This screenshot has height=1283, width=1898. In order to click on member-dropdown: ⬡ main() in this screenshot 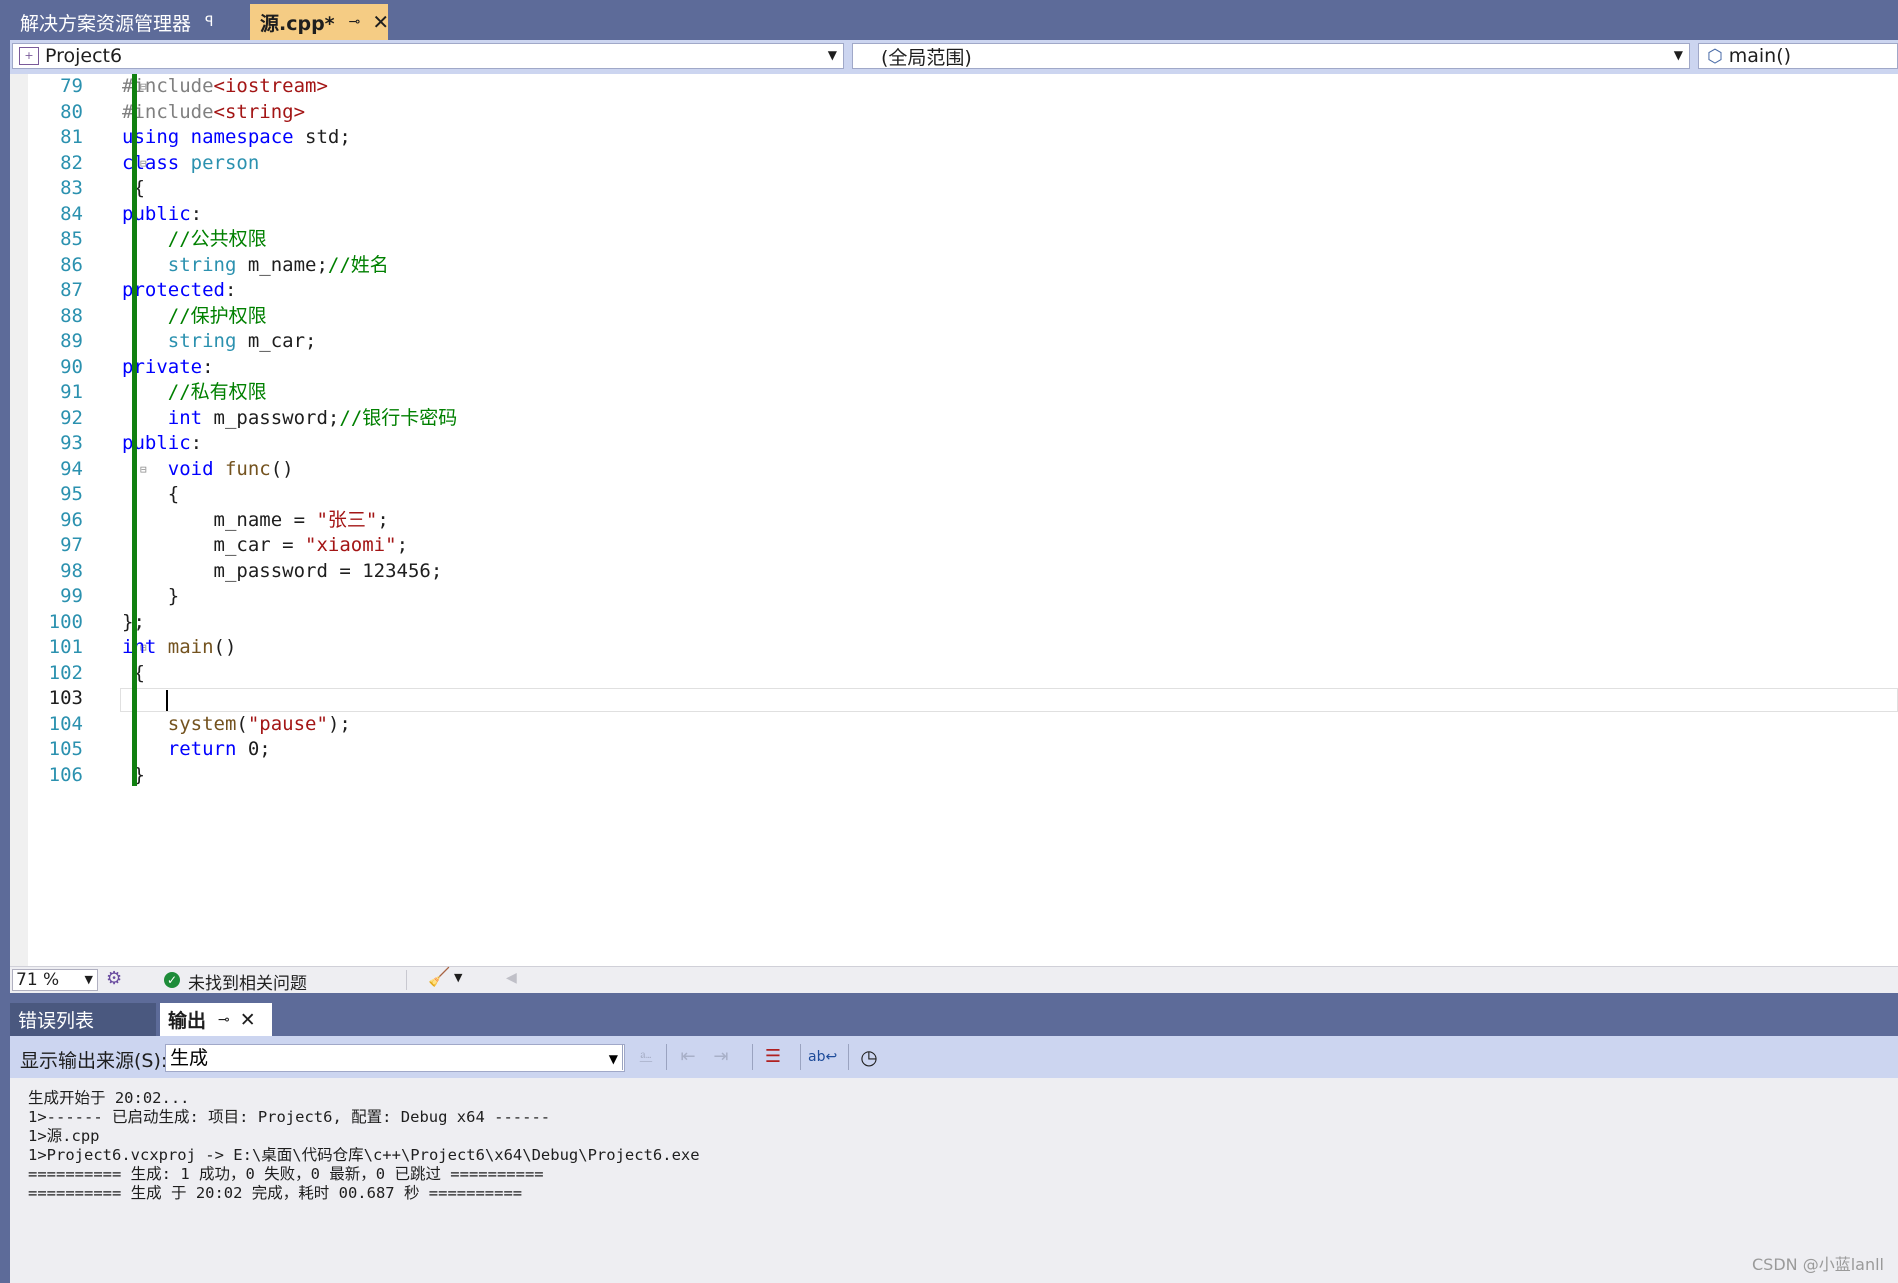, I will do `click(1798, 56)`.